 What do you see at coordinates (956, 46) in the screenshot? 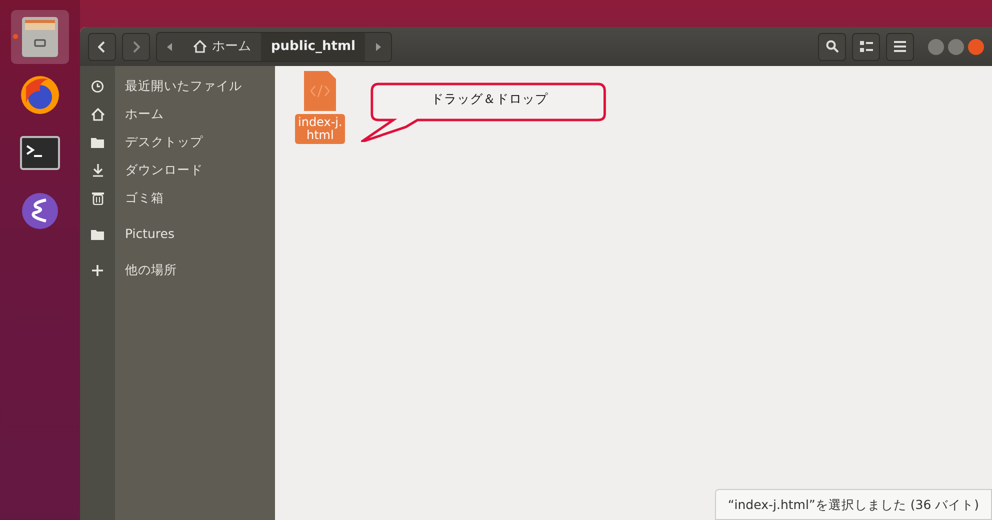
I see `maximize-button` at bounding box center [956, 46].